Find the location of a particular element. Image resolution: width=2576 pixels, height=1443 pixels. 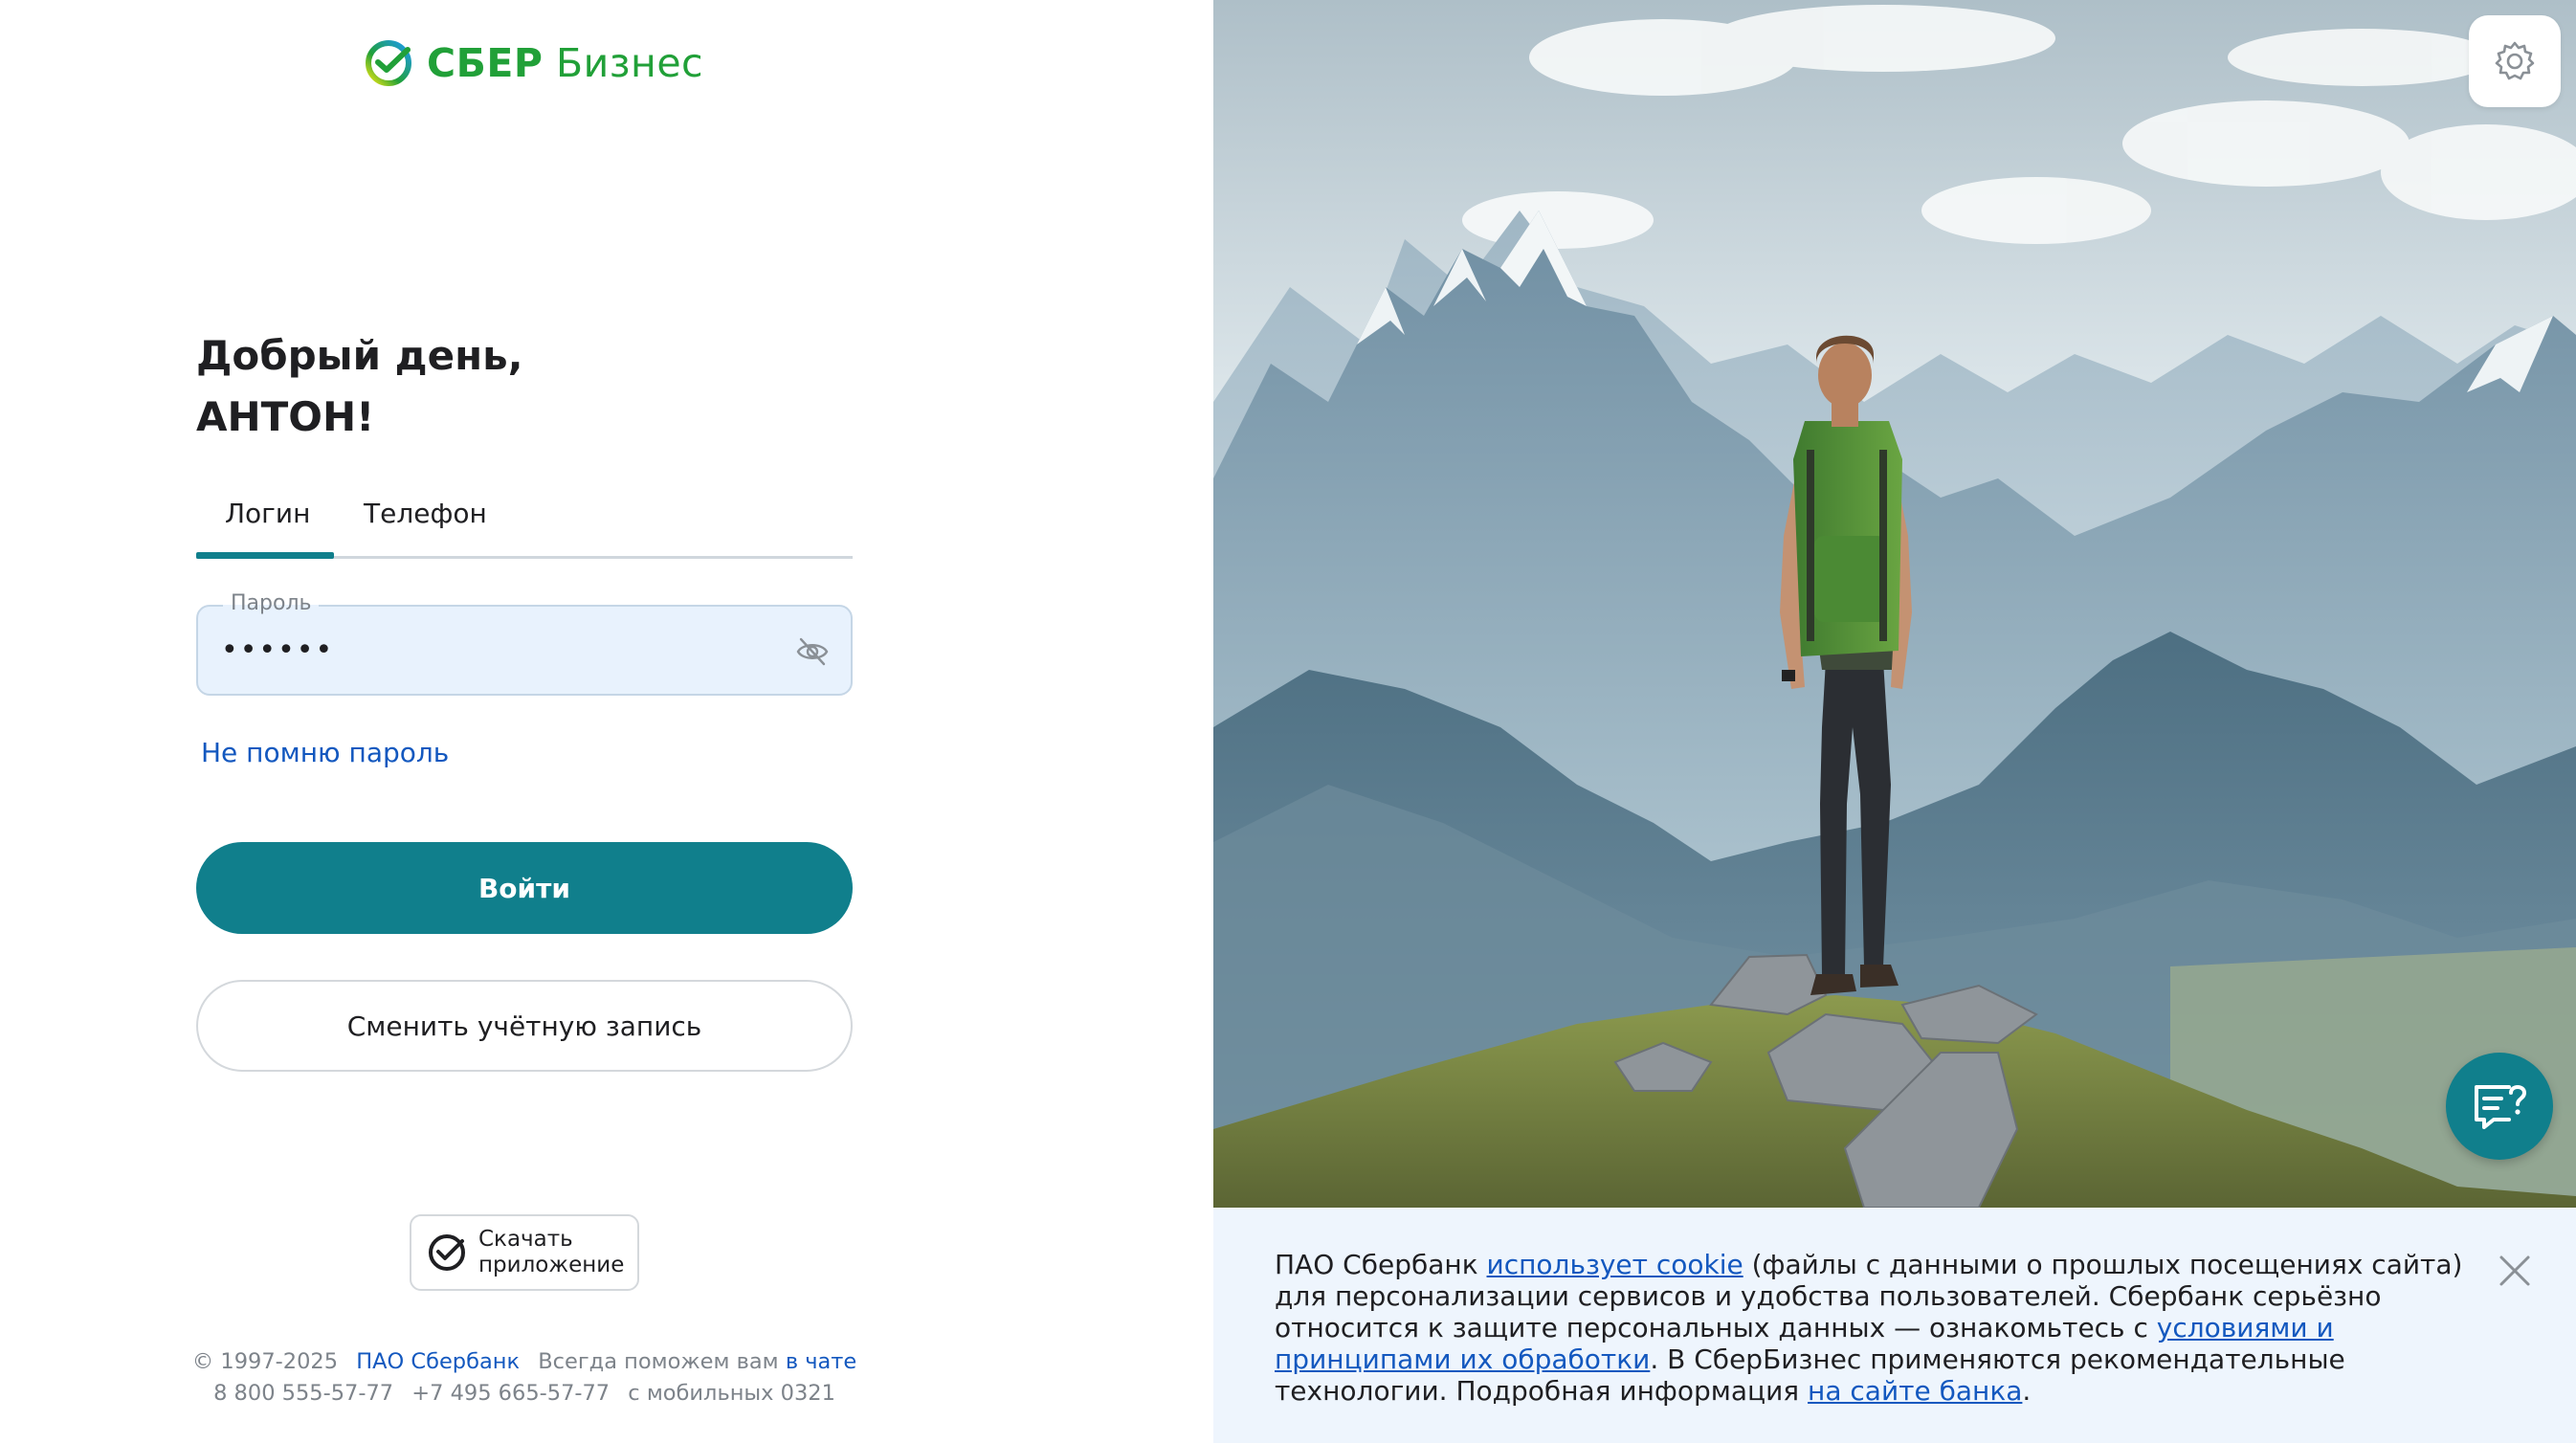

bank-site-link: на сайте банка is located at coordinates (1915, 1391).